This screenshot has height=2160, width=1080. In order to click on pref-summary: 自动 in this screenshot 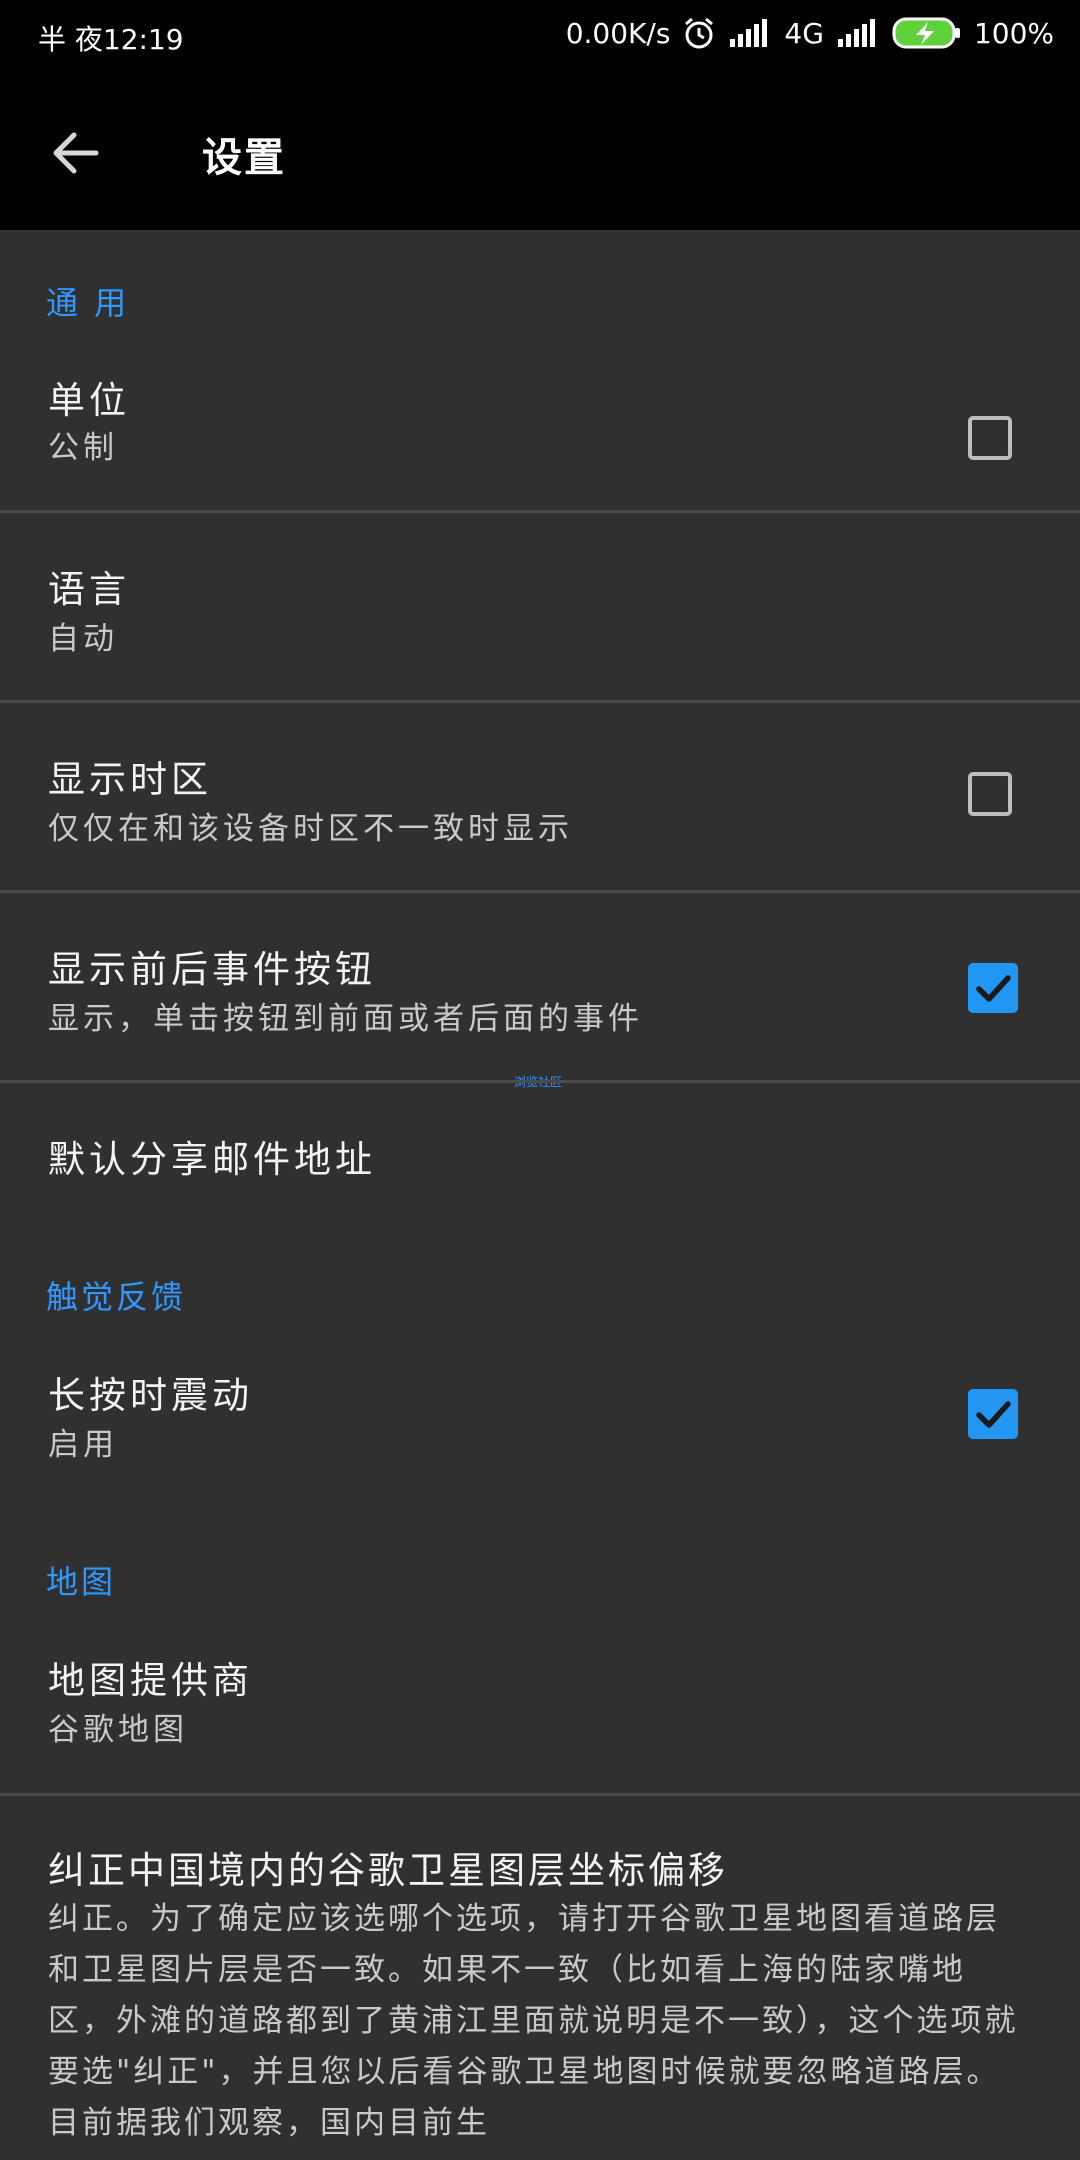, I will do `click(83, 639)`.